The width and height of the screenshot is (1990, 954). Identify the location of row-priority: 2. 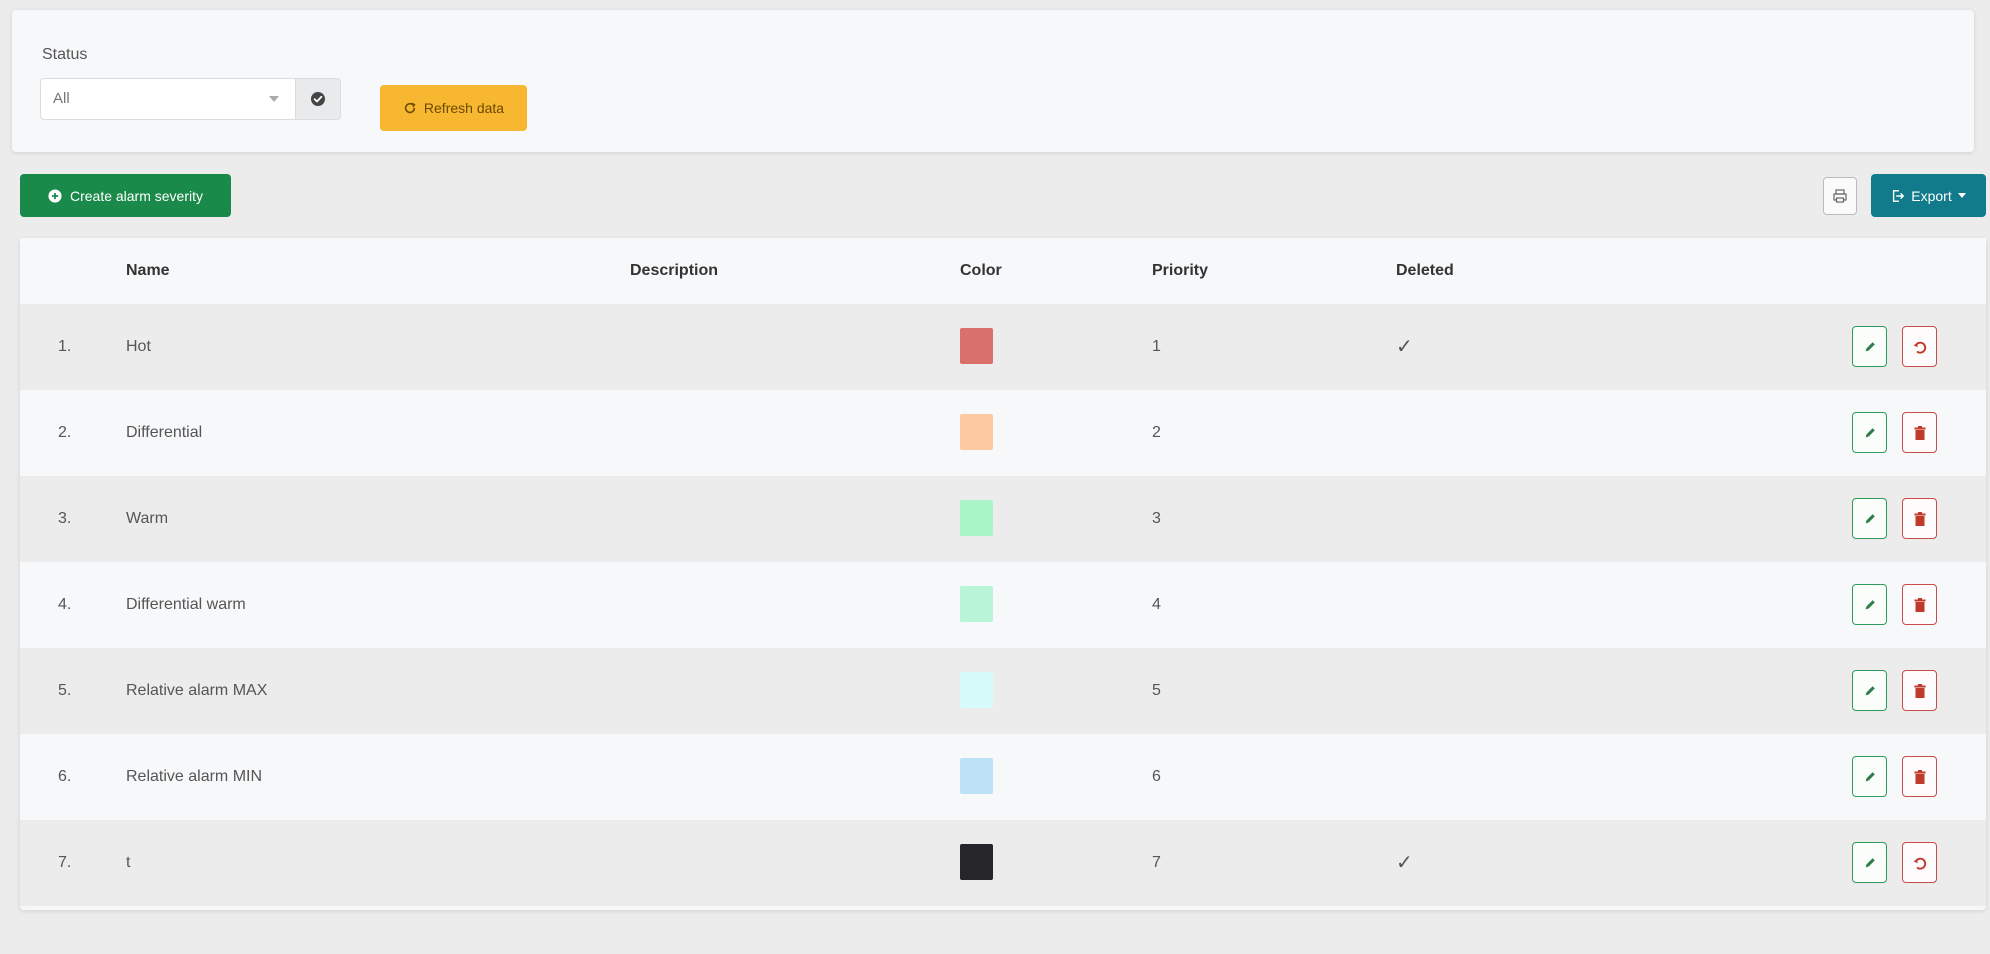
(1156, 432).